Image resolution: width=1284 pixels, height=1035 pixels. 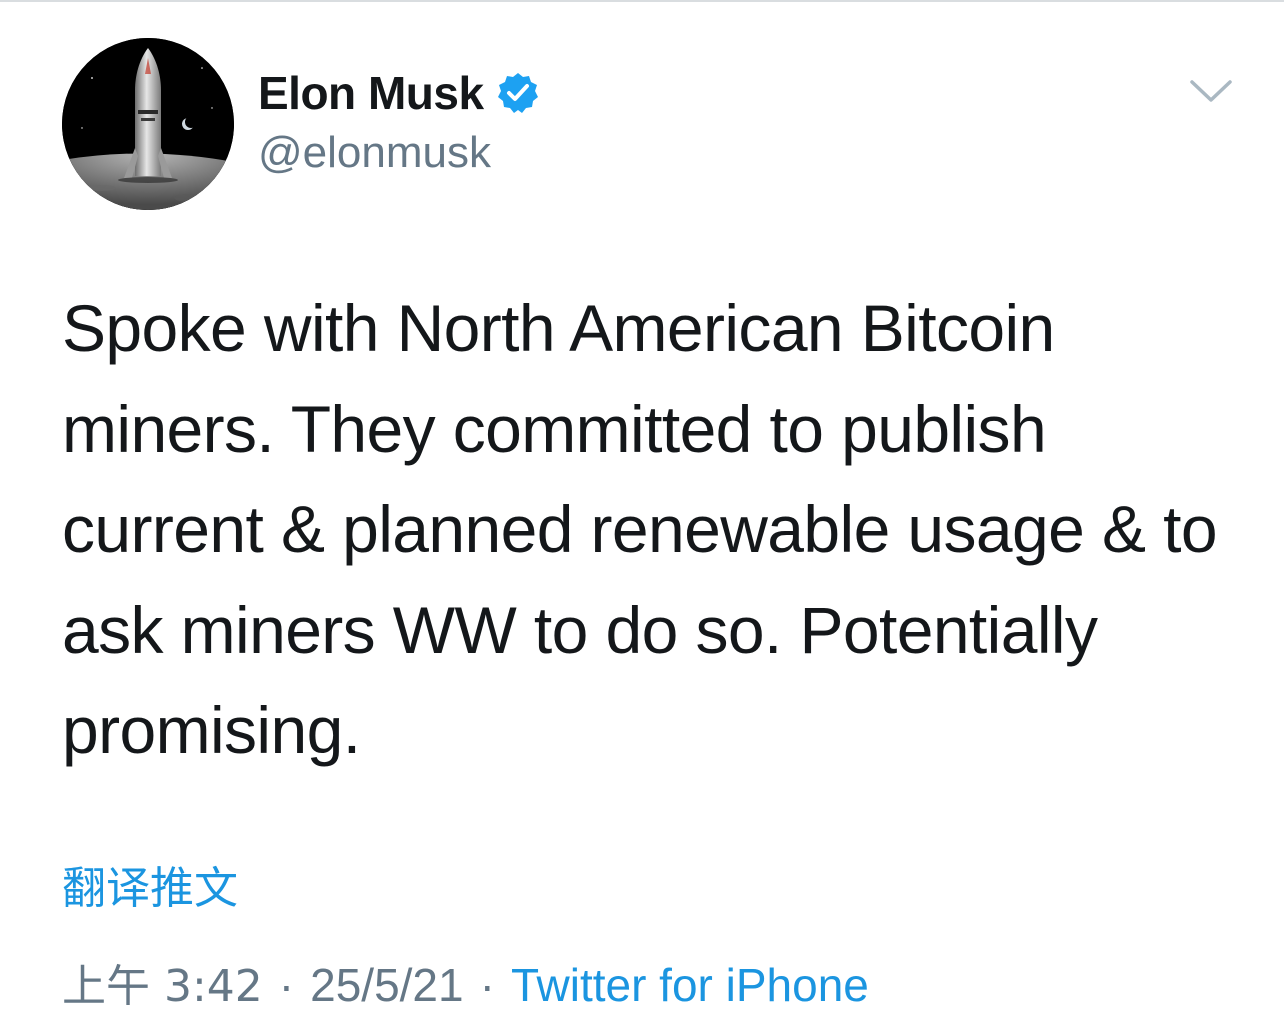 What do you see at coordinates (1211, 91) in the screenshot?
I see `chevron-down-icon` at bounding box center [1211, 91].